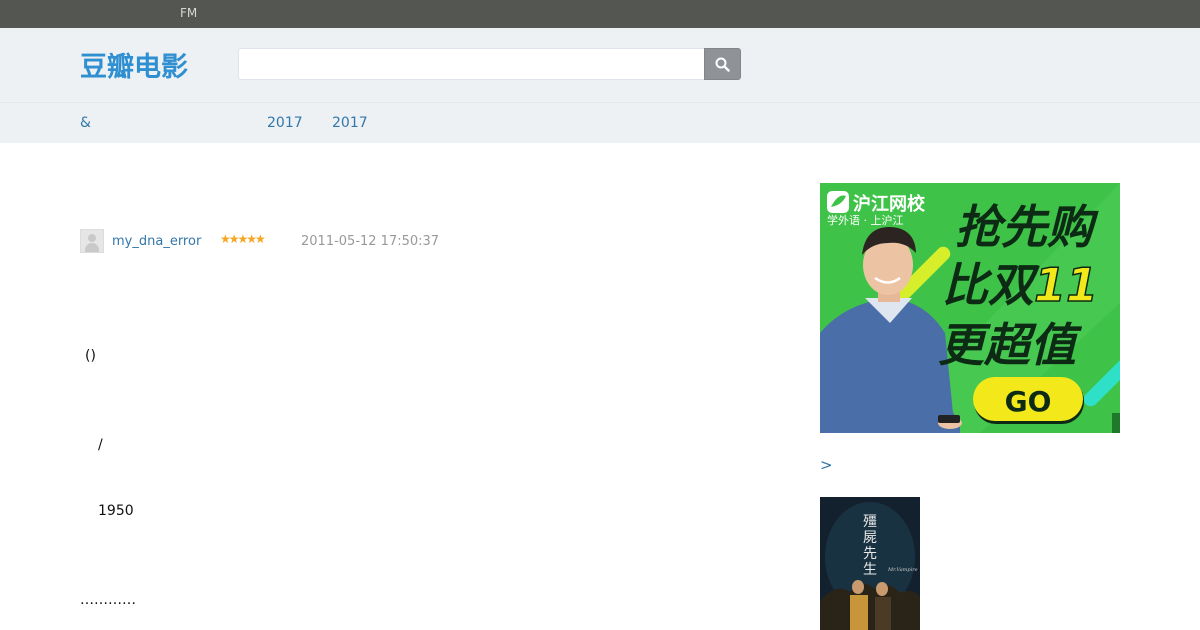 This screenshot has width=1200, height=630. What do you see at coordinates (870, 522) in the screenshot?
I see `poster-title-char: 殭` at bounding box center [870, 522].